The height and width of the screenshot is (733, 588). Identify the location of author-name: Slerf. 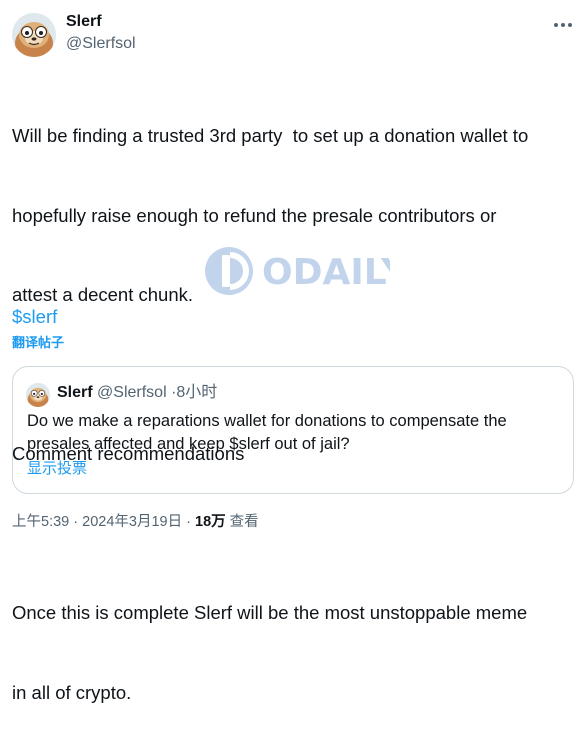
(84, 22).